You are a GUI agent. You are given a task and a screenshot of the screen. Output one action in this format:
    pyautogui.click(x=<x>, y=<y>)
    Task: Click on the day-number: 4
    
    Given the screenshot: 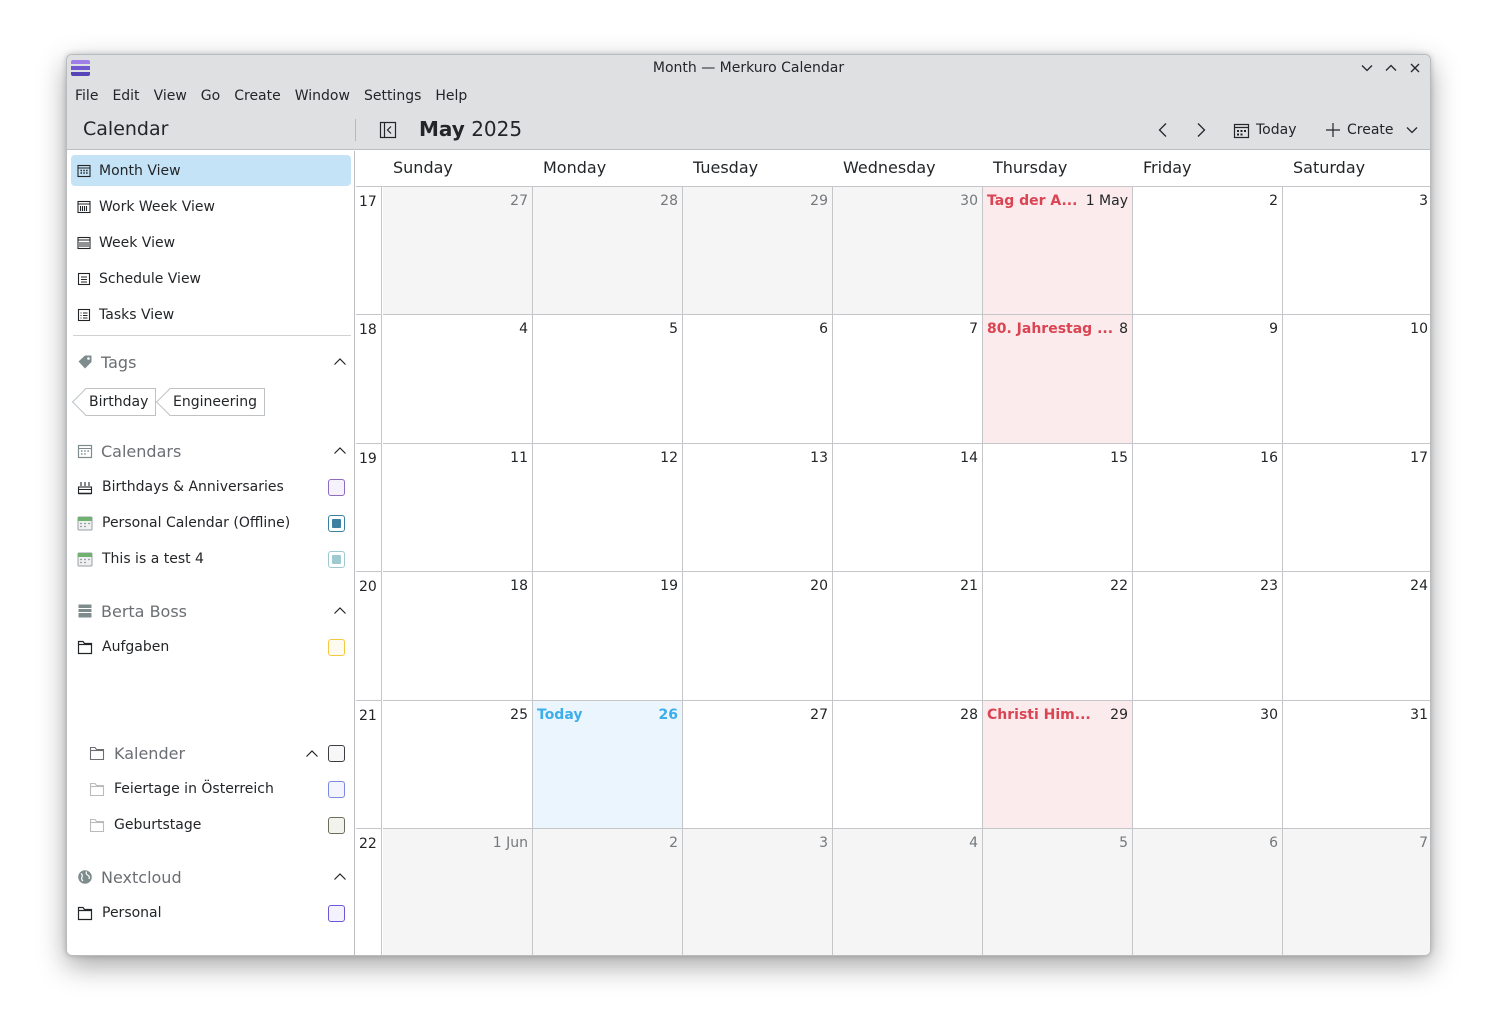 What is the action you would take?
    pyautogui.click(x=973, y=843)
    